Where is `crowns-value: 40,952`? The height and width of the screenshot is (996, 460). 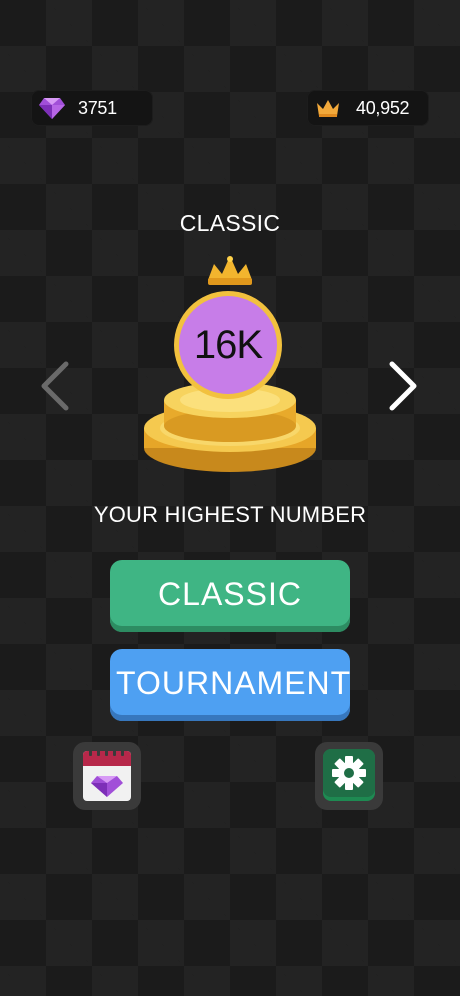 crowns-value: 40,952 is located at coordinates (383, 108).